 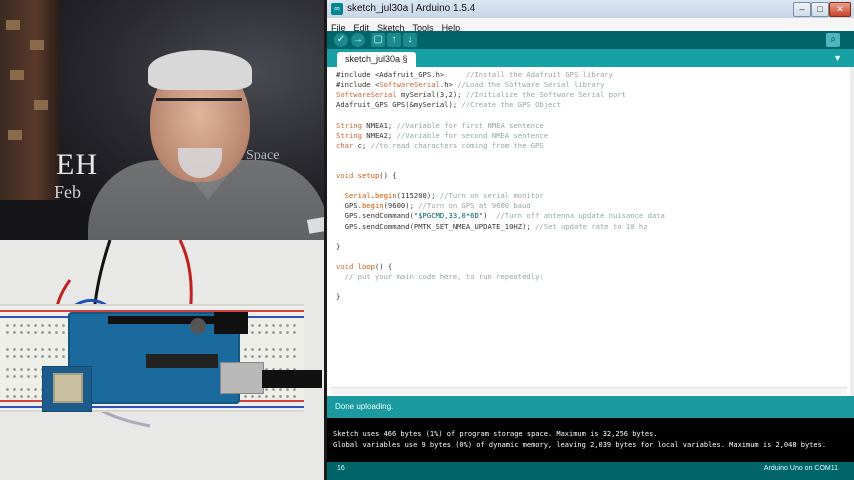 I want to click on code-token: //Variable for first NMEA sentence, so click(x=470, y=125).